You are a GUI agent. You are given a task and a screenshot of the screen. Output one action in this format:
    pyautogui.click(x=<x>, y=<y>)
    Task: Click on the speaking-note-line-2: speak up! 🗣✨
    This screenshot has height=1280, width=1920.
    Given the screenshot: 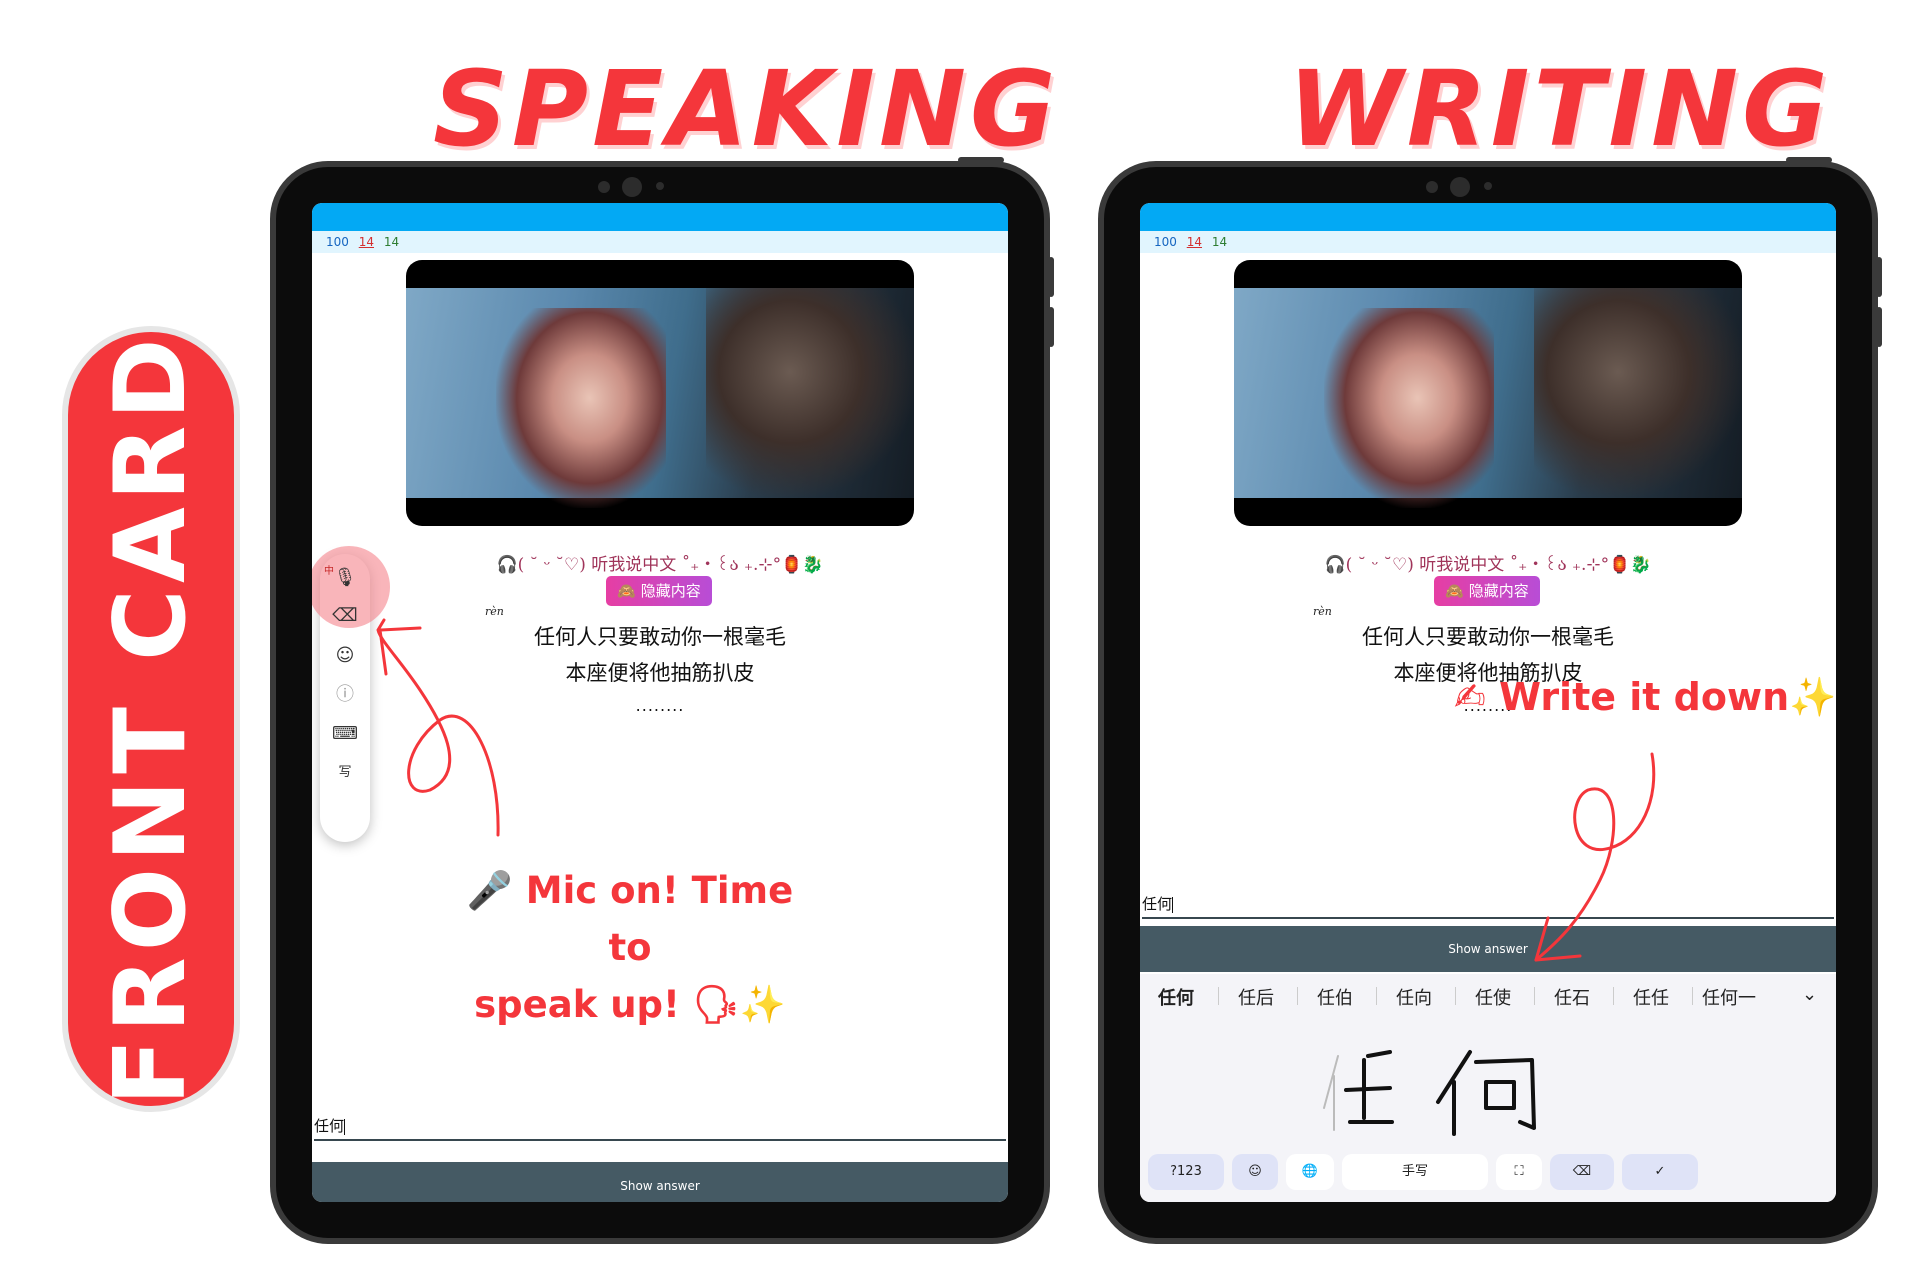 What is the action you would take?
    pyautogui.click(x=630, y=1004)
    